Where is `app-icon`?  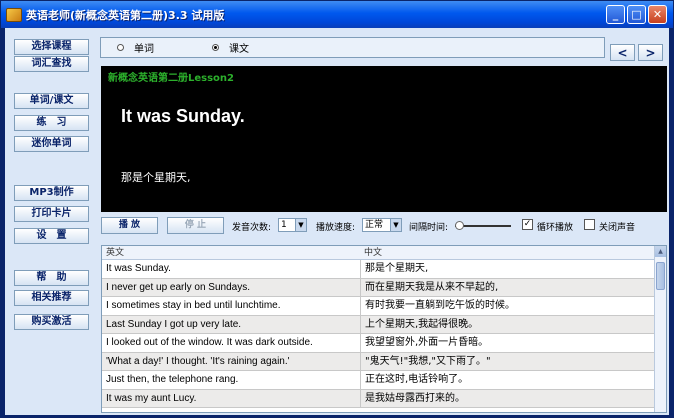
app-icon is located at coordinates (14, 14).